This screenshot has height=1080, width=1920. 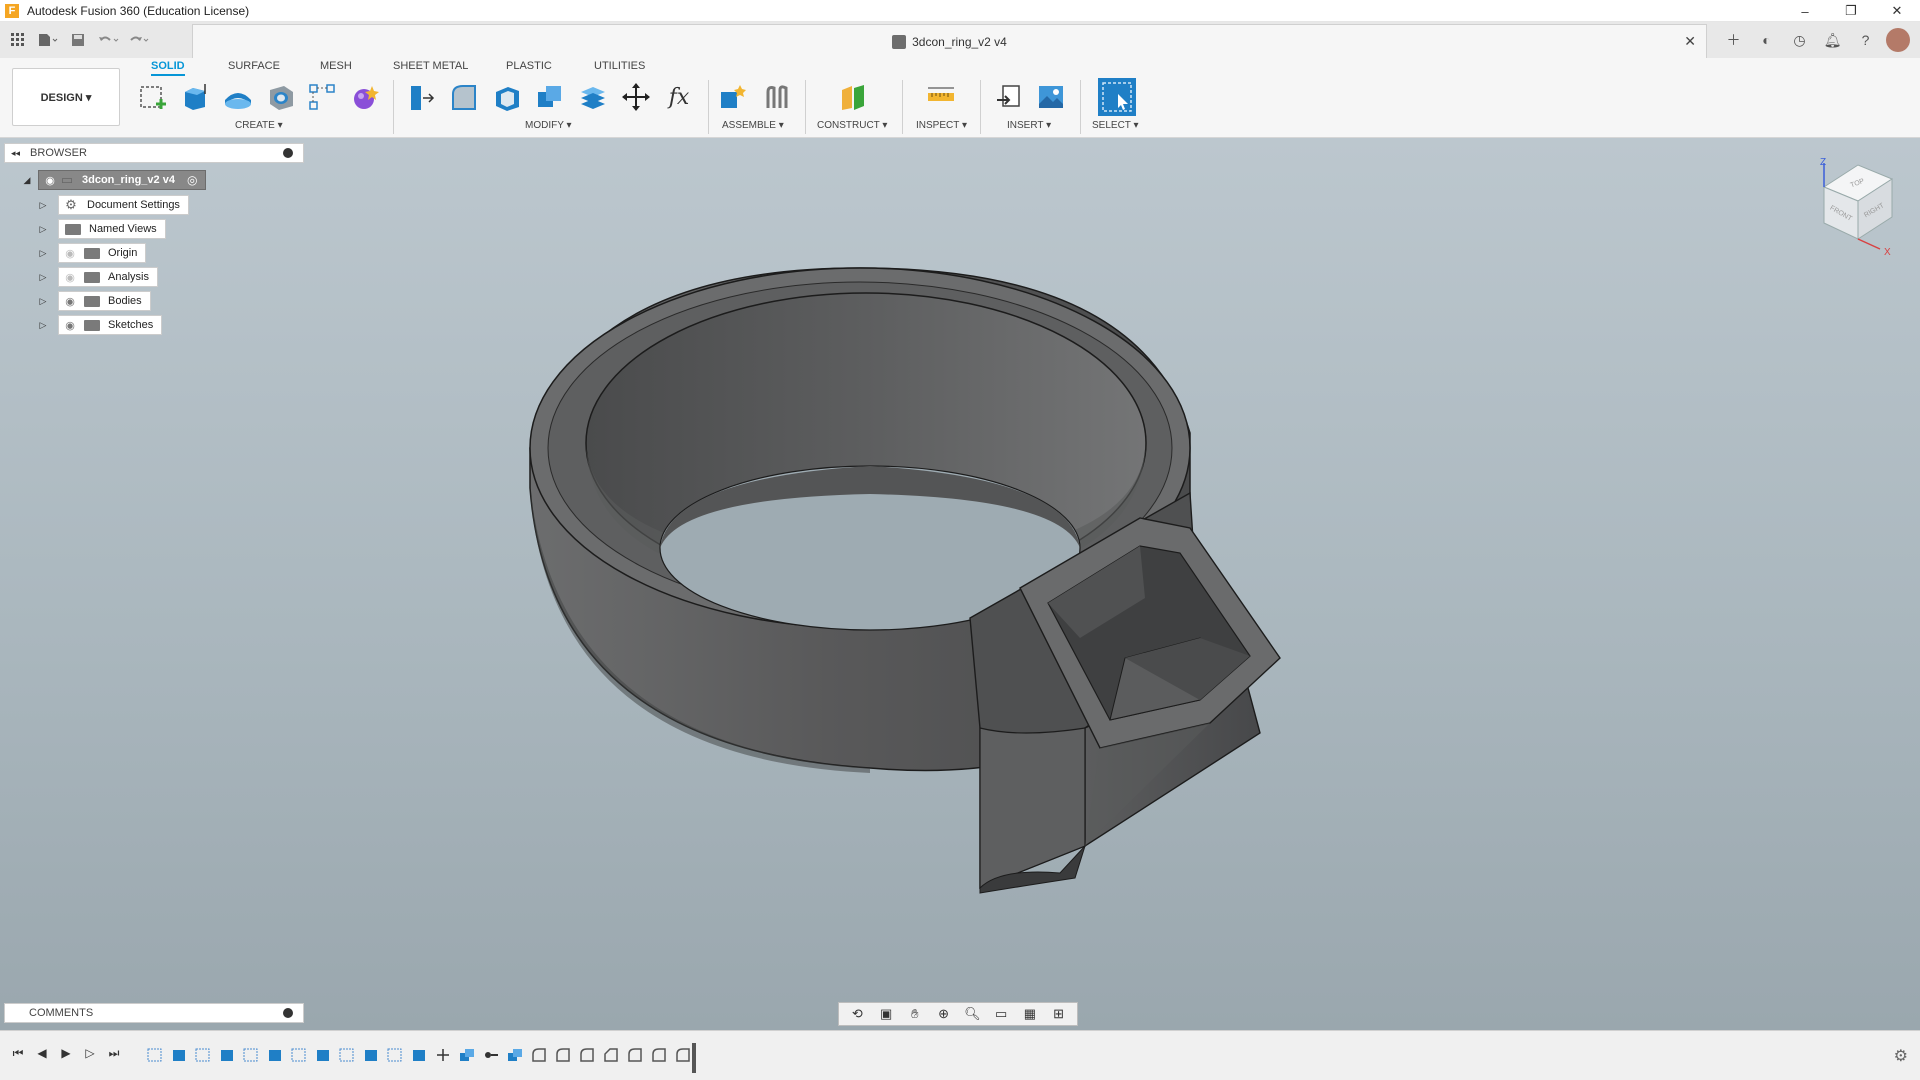 What do you see at coordinates (154, 1013) in the screenshot?
I see `comments-panel: COMMENTS` at bounding box center [154, 1013].